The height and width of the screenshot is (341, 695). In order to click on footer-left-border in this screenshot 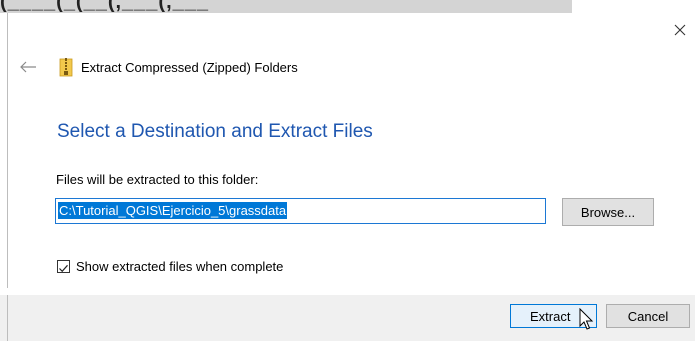, I will do `click(7, 318)`.